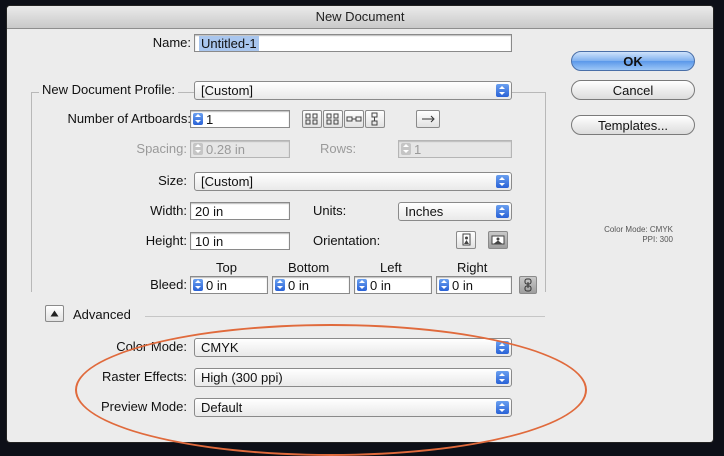 This screenshot has height=456, width=724. I want to click on bleed-bottom-field: 0 in, so click(311, 285).